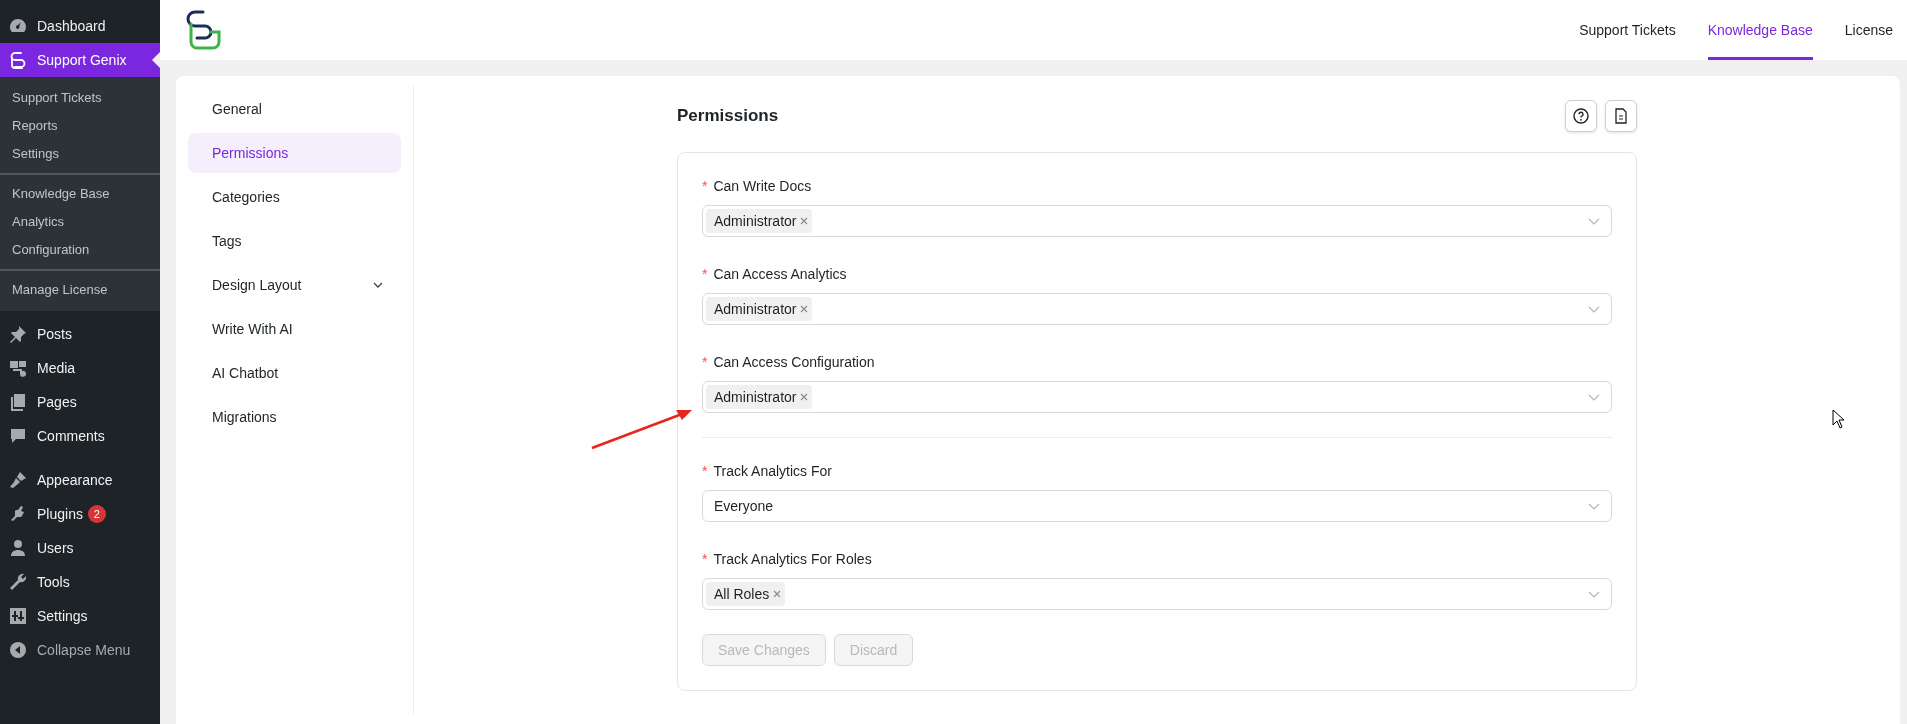 The image size is (1907, 724). Describe the element at coordinates (80, 334) in the screenshot. I see `menu-item: Posts` at that location.